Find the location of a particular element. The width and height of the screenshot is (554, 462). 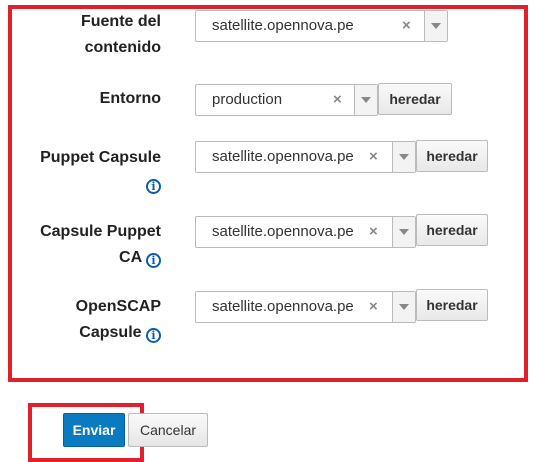

content-source-label: Fuente del contenido is located at coordinates (120, 34).